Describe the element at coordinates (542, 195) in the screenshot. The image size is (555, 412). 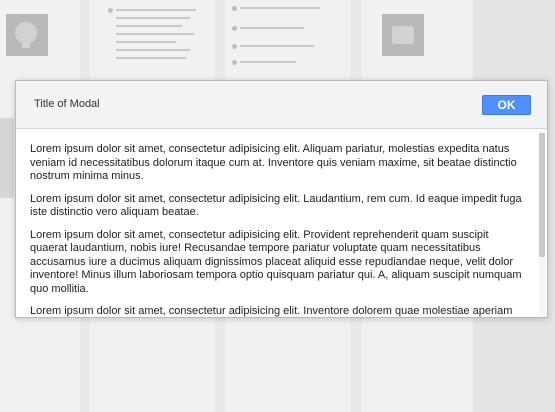
I see `scrollbar-thumb` at that location.